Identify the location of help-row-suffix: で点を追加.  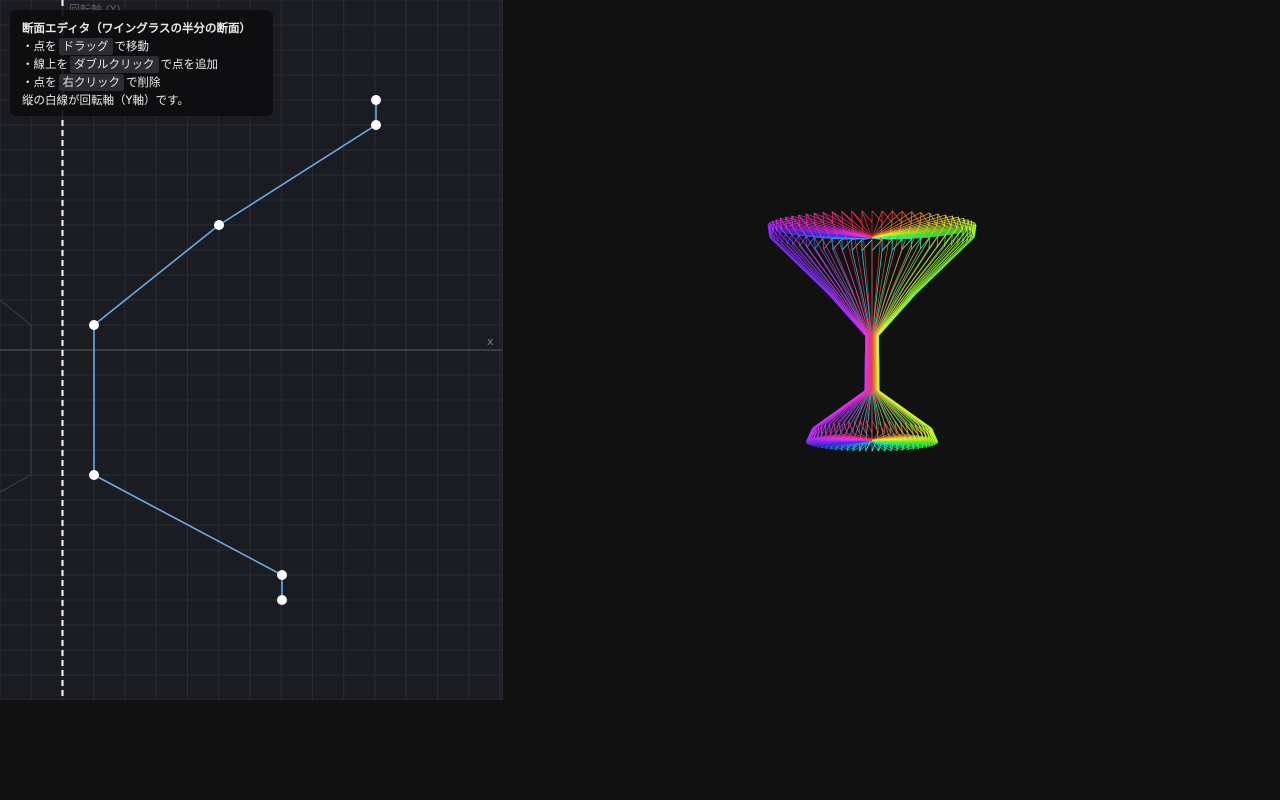
(189, 64).